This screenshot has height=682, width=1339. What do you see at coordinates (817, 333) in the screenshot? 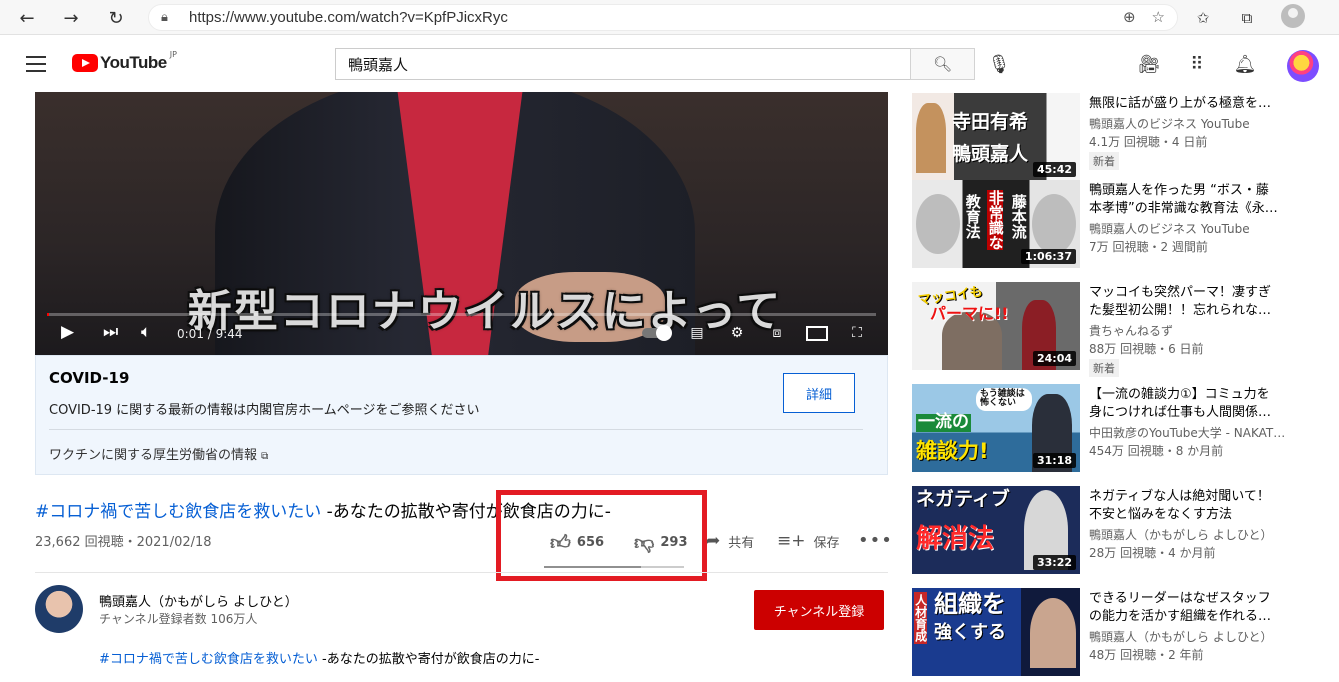
I see `theater-mode-icon` at bounding box center [817, 333].